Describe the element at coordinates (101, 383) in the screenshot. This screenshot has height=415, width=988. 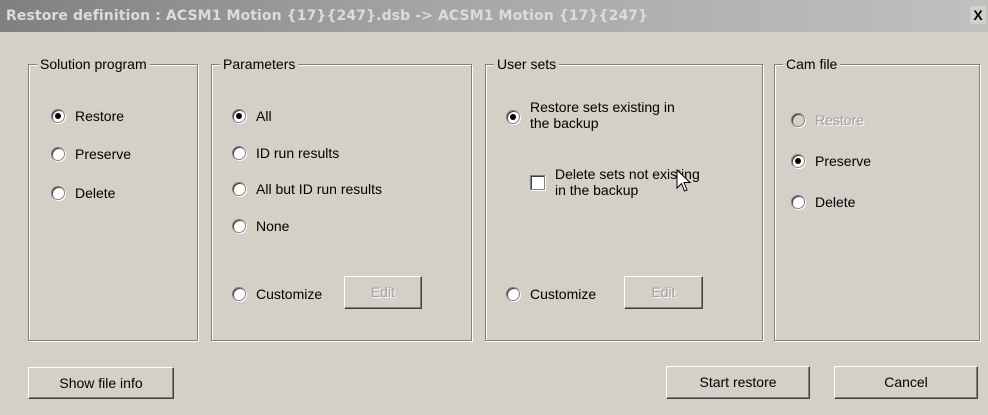
I see `show-file-info-button: Show file info` at that location.